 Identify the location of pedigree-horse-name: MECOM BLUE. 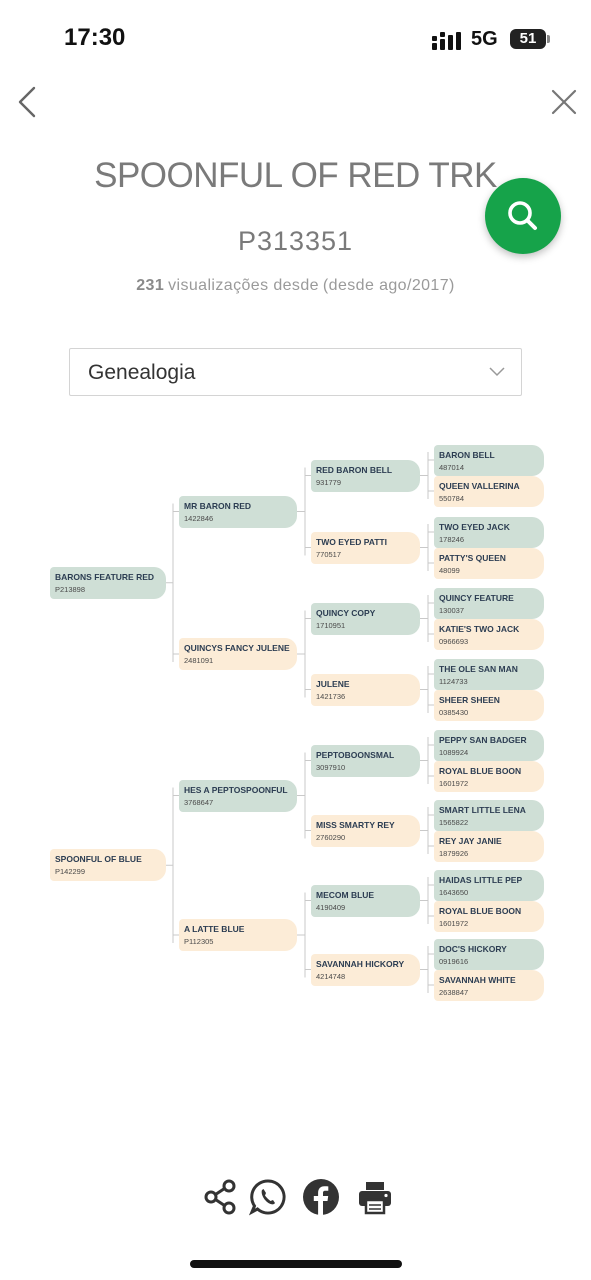
(345, 894).